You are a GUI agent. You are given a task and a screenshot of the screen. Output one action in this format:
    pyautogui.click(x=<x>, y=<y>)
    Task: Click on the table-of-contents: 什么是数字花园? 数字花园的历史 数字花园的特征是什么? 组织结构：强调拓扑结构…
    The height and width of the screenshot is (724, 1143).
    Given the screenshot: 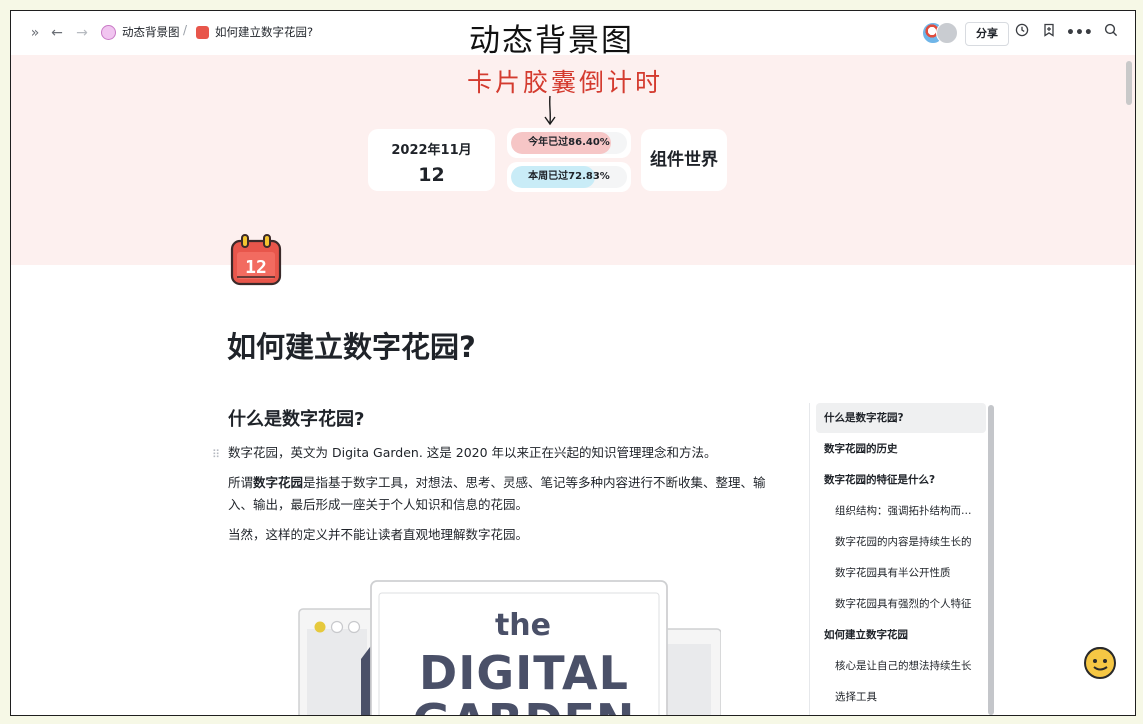 What is the action you would take?
    pyautogui.click(x=899, y=559)
    